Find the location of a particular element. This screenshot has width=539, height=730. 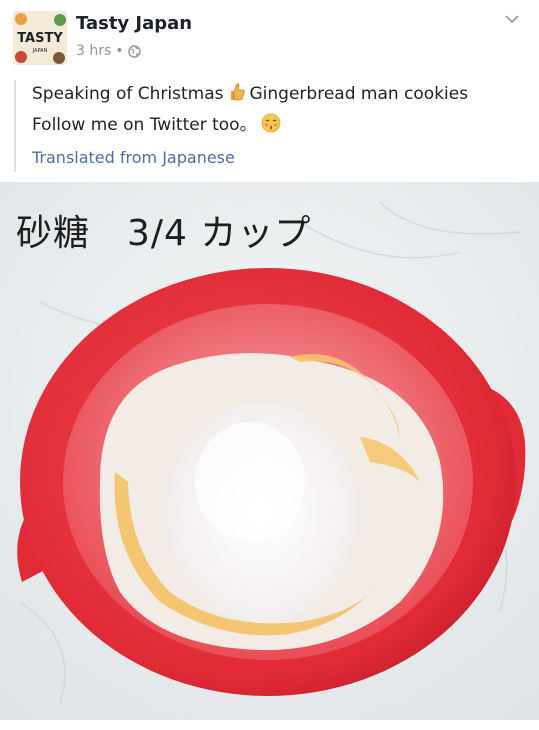

kissing-face-emoji-icon is located at coordinates (271, 127).